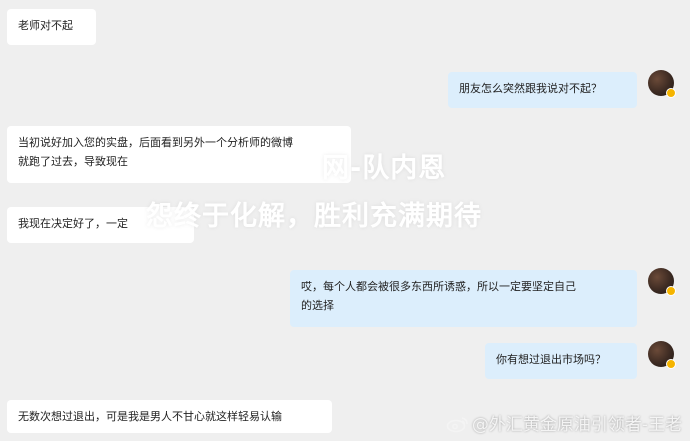 This screenshot has width=690, height=441. What do you see at coordinates (463, 298) in the screenshot?
I see `message-bubble-right: 哎，每个人都会被很多东西所诱惑，所以一定要坚定自己 的选择` at bounding box center [463, 298].